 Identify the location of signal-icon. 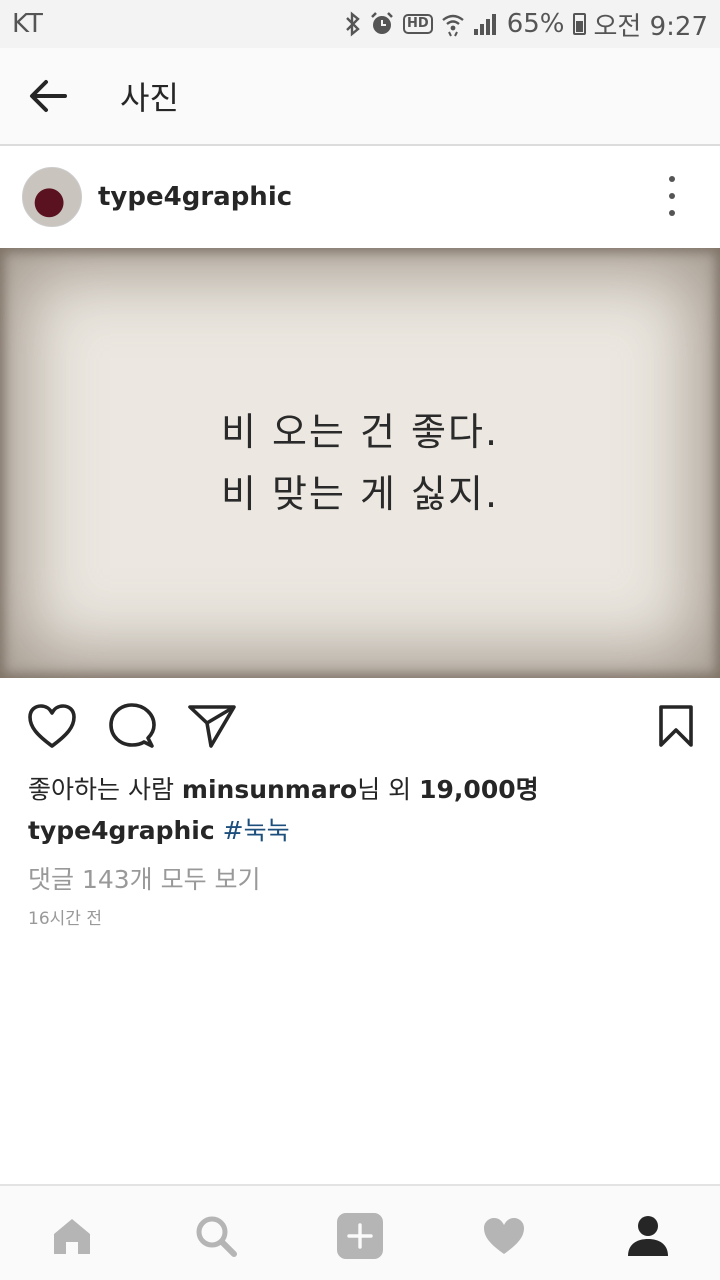
(486, 24).